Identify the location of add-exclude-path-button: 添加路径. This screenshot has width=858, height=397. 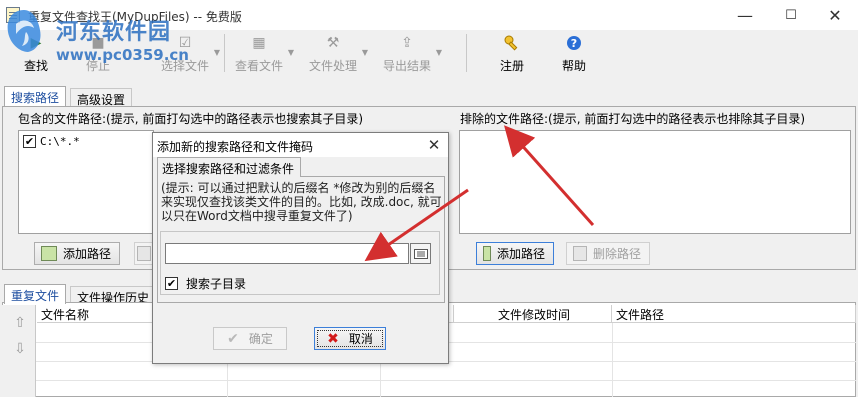
(515, 253).